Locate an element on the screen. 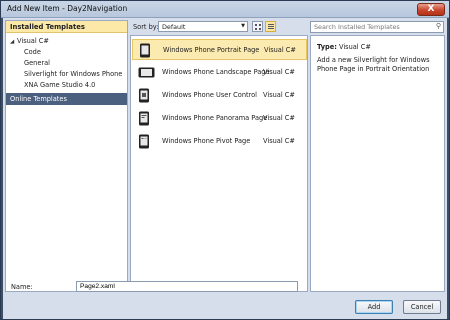 This screenshot has height=320, width=450. tree-item-general: General is located at coordinates (37, 63).